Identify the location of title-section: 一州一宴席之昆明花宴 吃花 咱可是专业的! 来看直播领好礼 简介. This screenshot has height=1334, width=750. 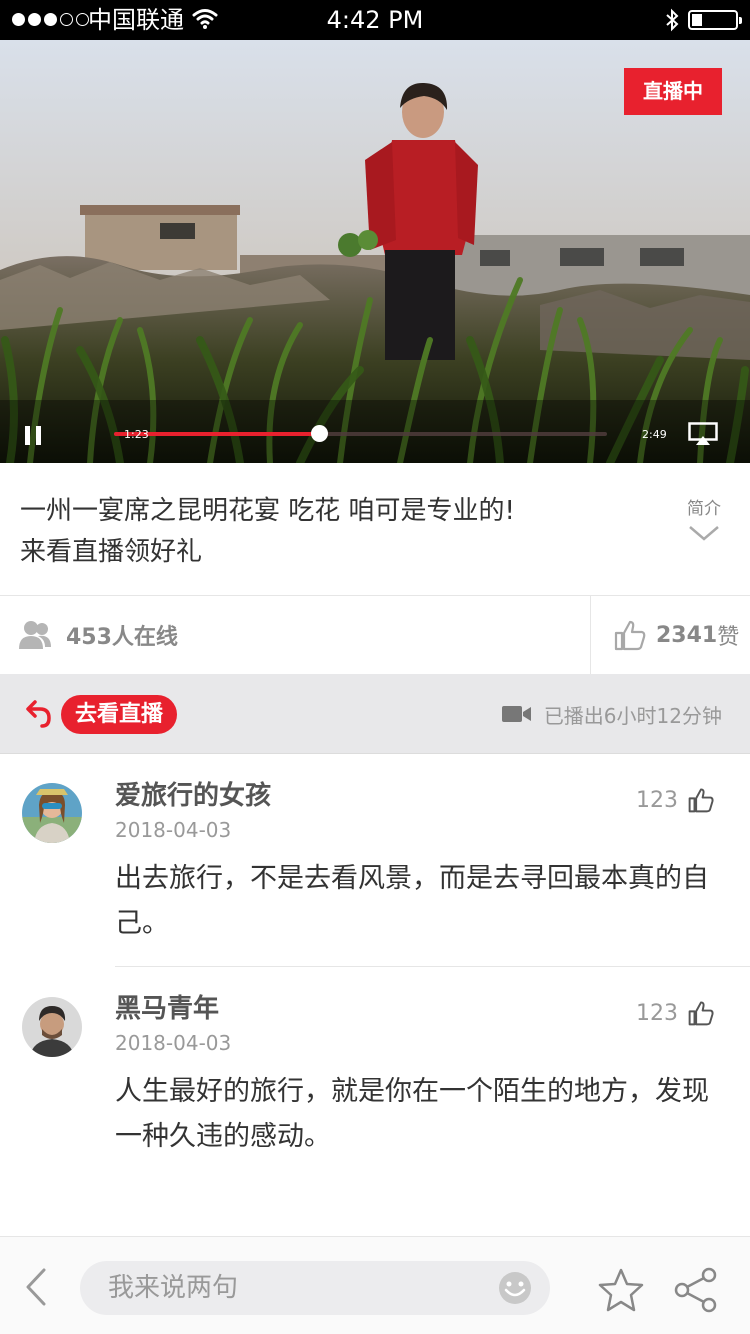
(375, 529).